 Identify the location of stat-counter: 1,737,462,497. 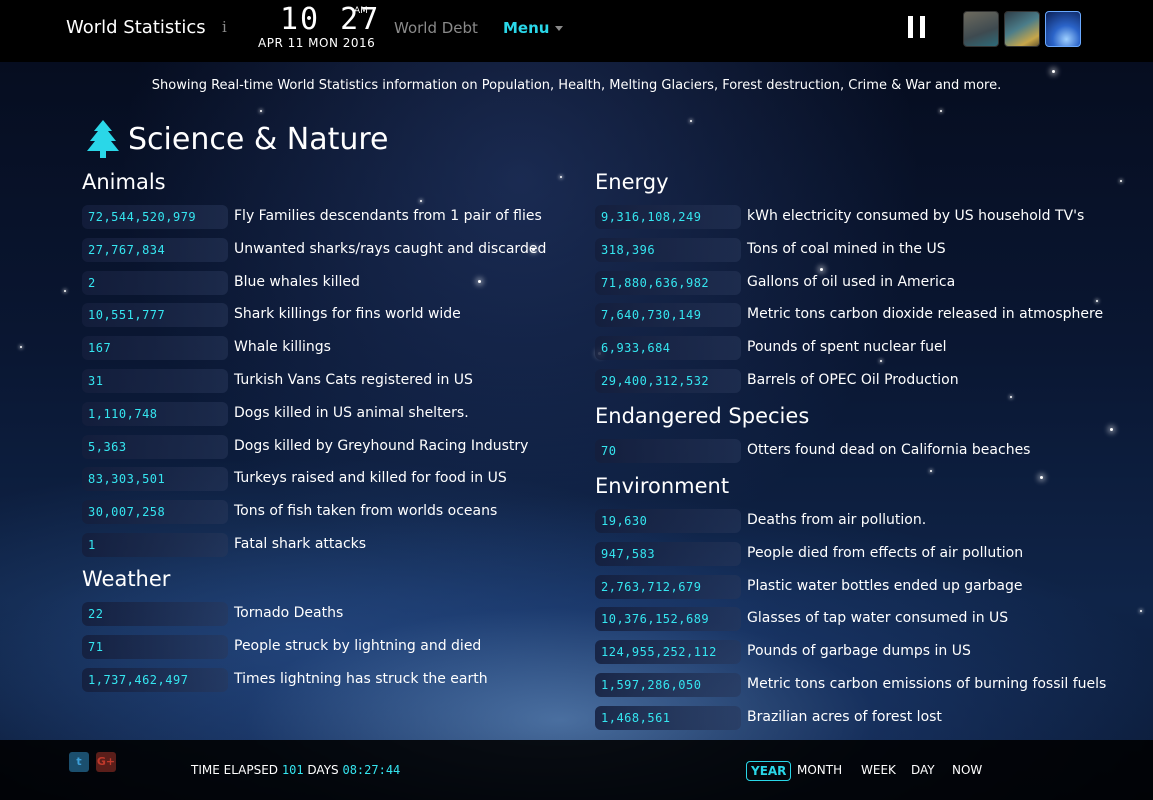
(155, 679).